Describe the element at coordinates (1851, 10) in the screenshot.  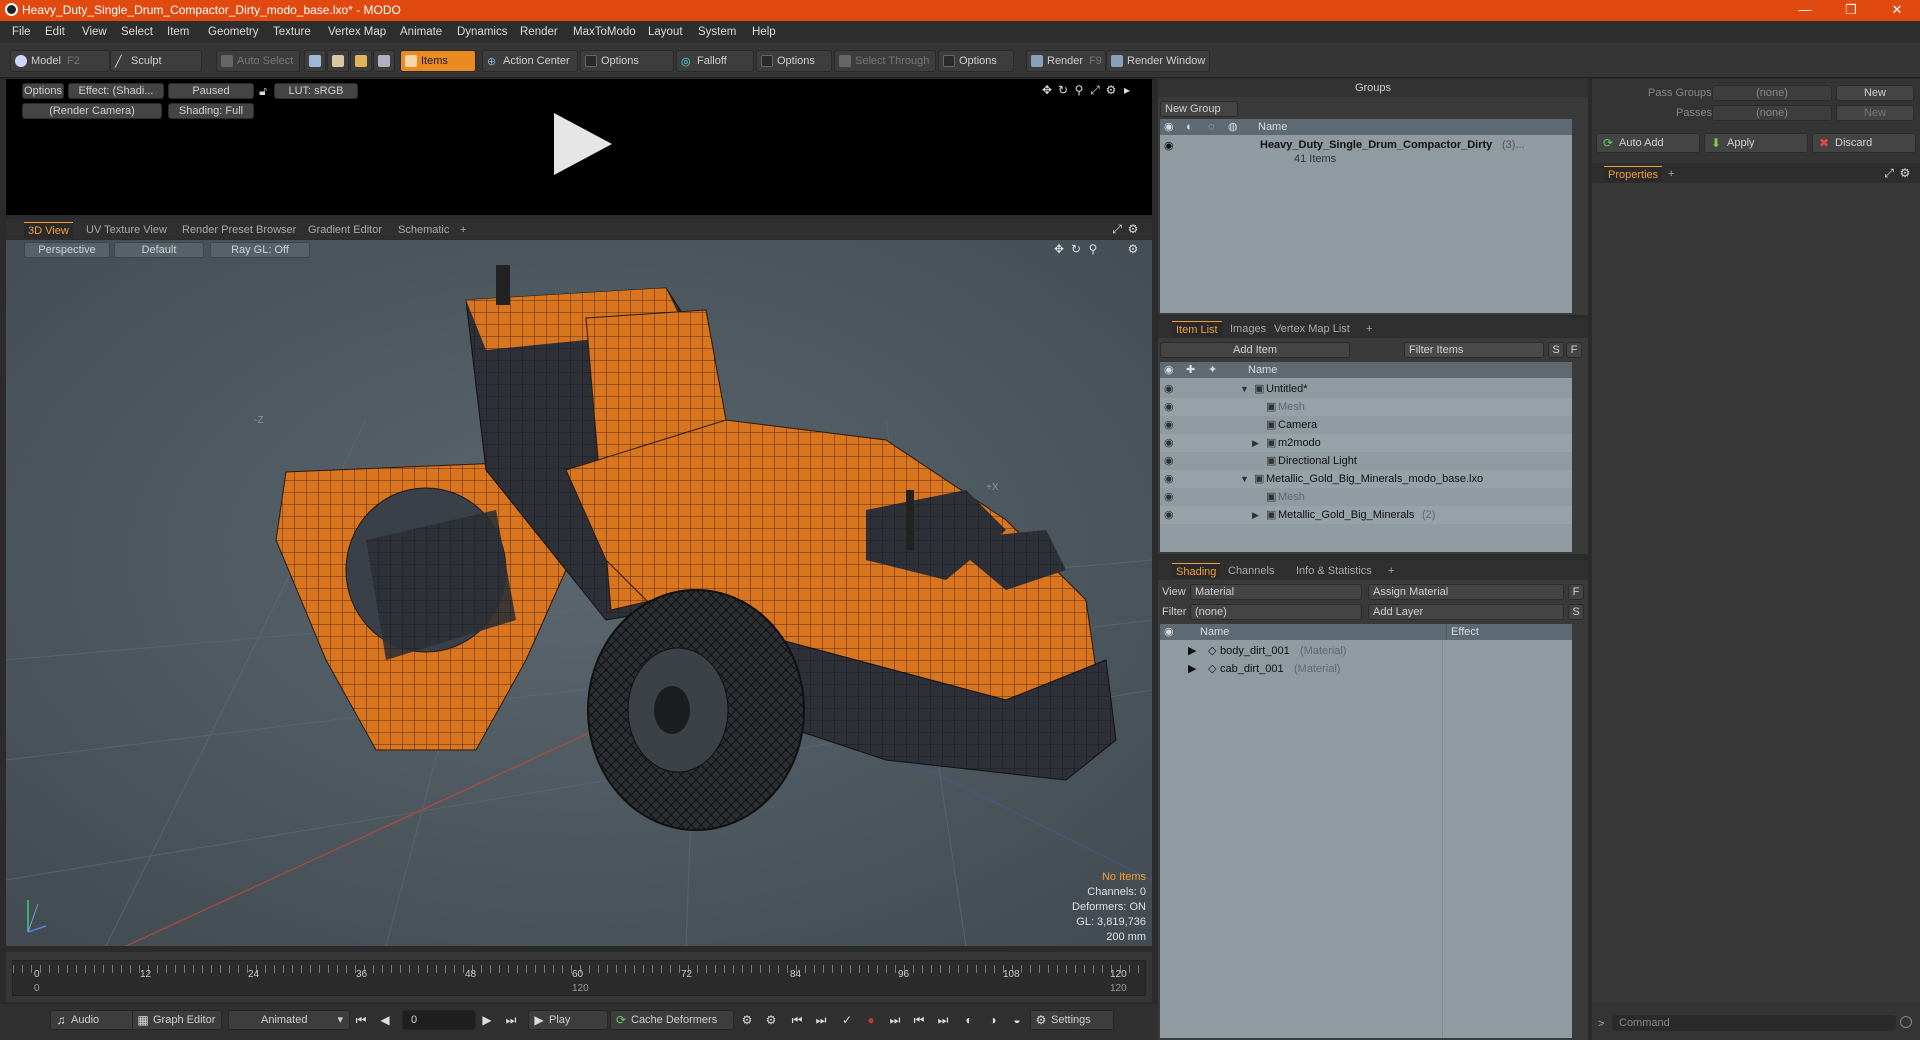
I see `maximize-button: ❐` at that location.